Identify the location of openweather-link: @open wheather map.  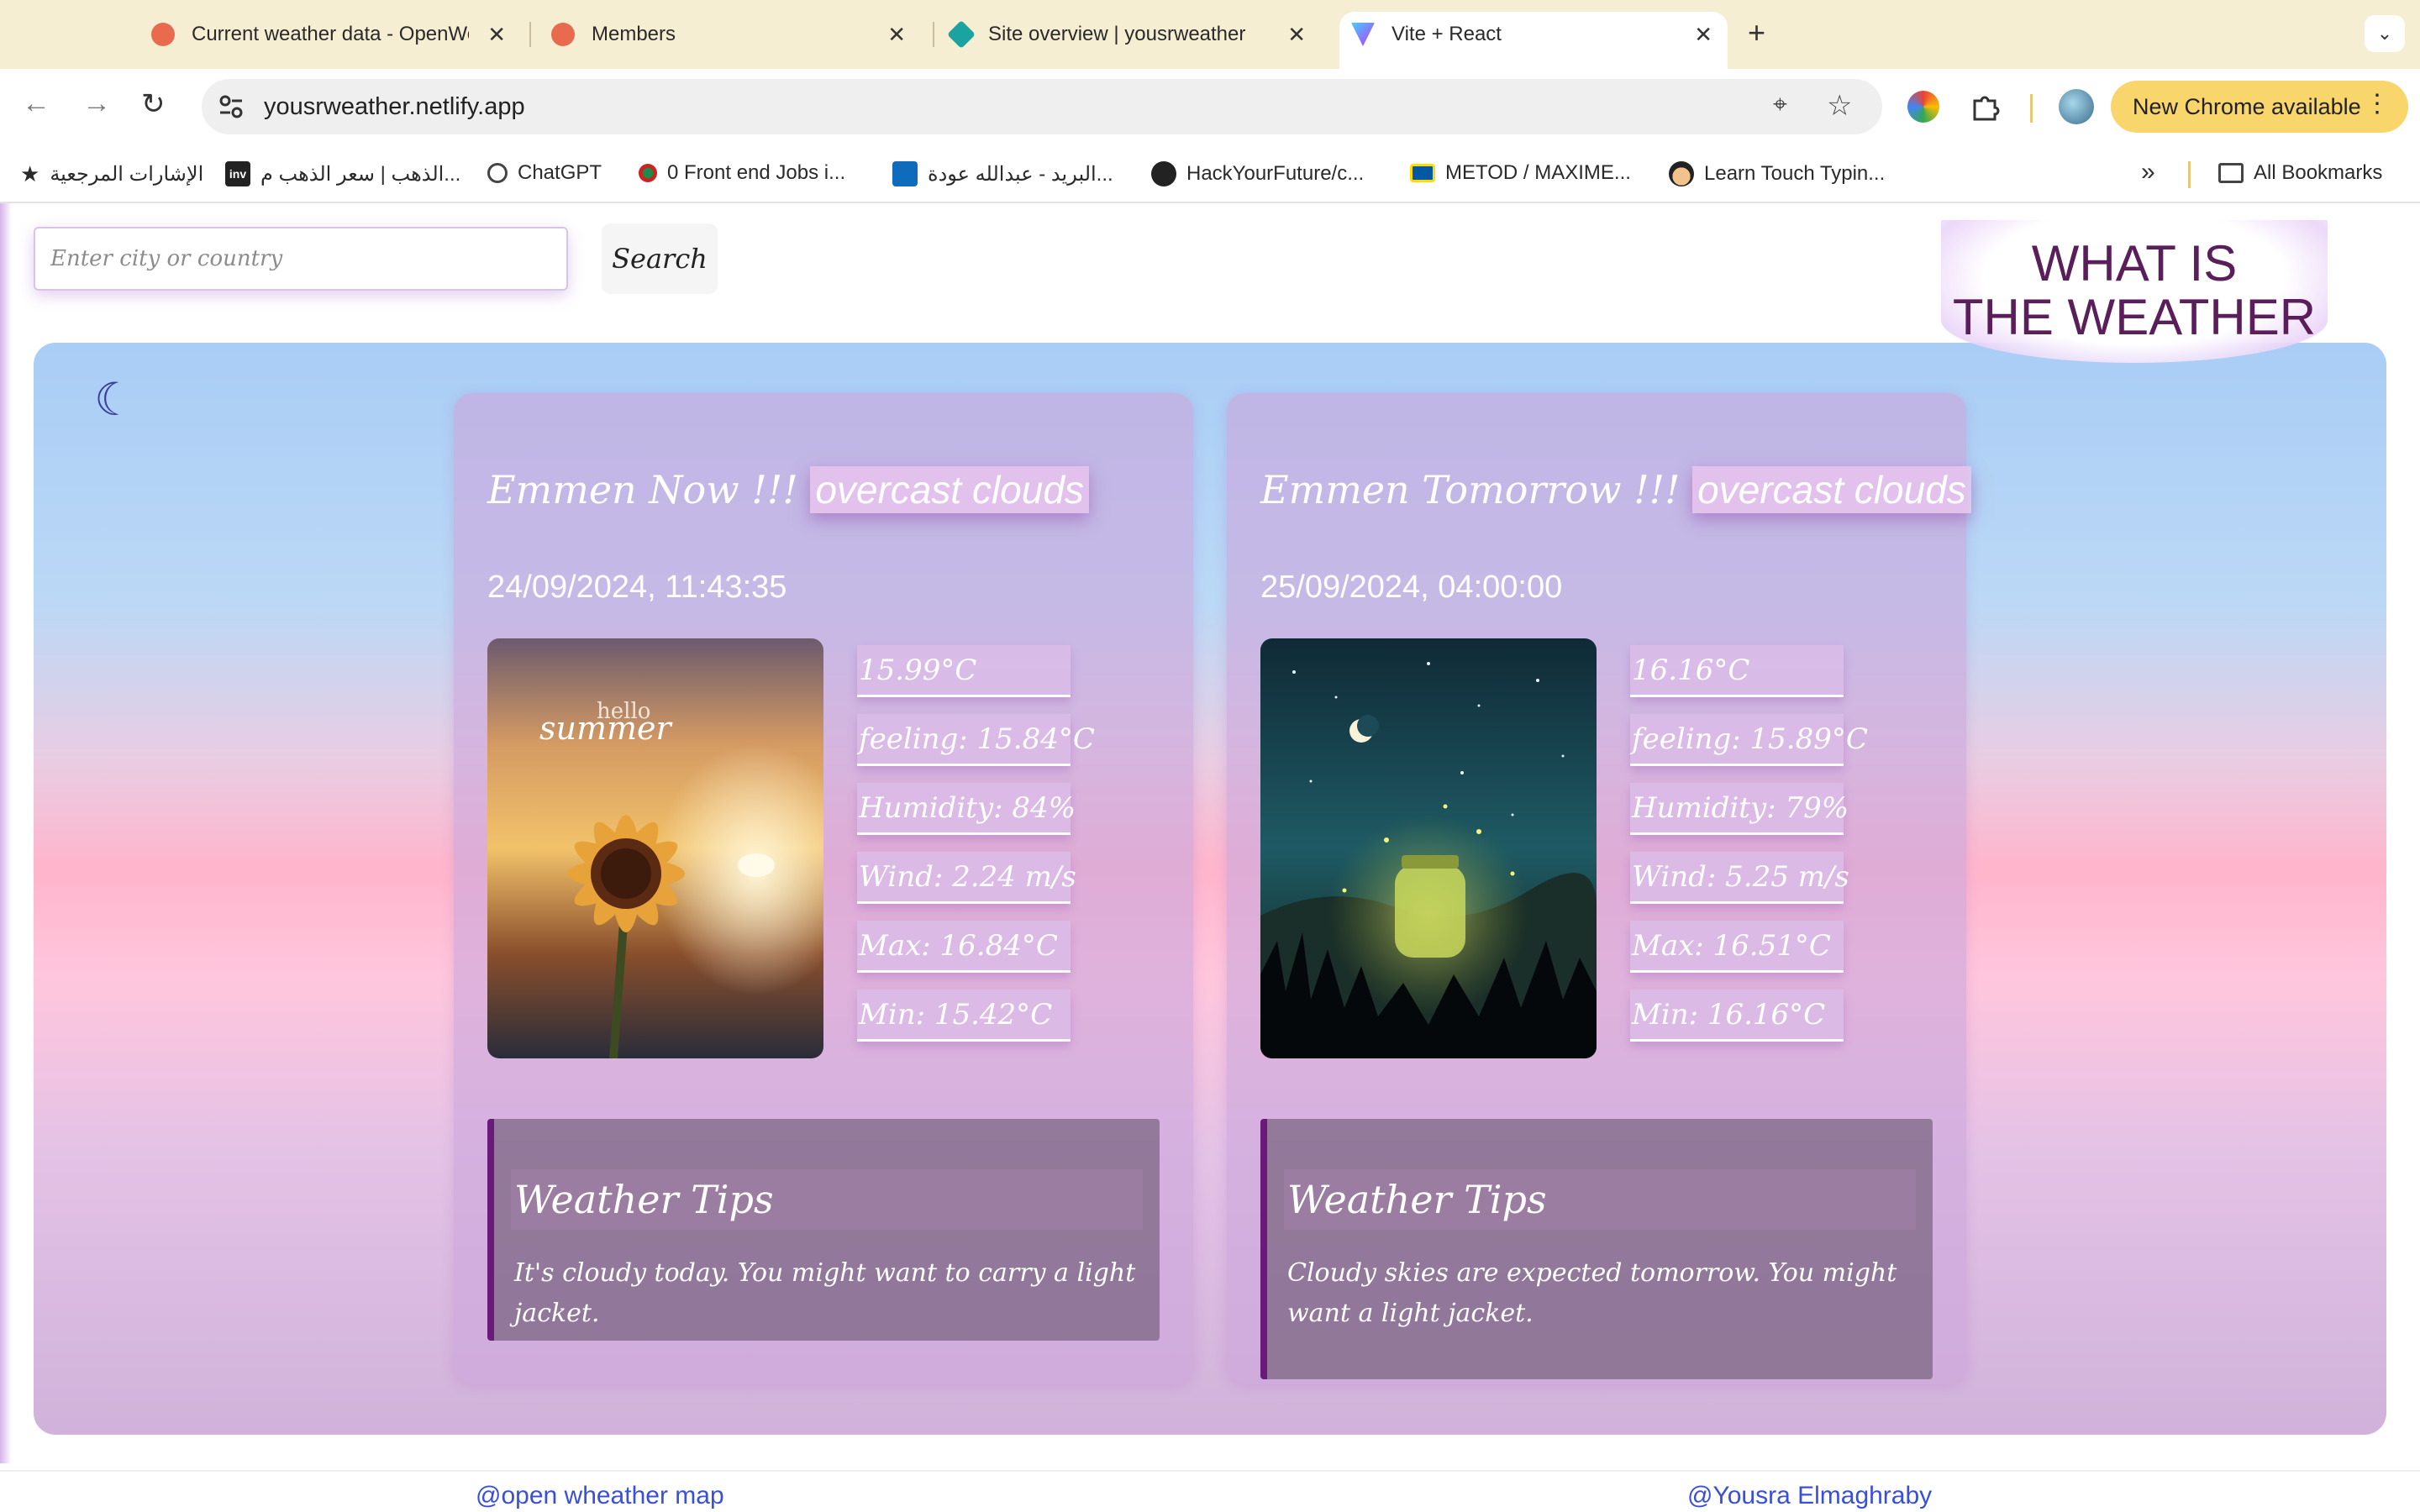
(600, 1496).